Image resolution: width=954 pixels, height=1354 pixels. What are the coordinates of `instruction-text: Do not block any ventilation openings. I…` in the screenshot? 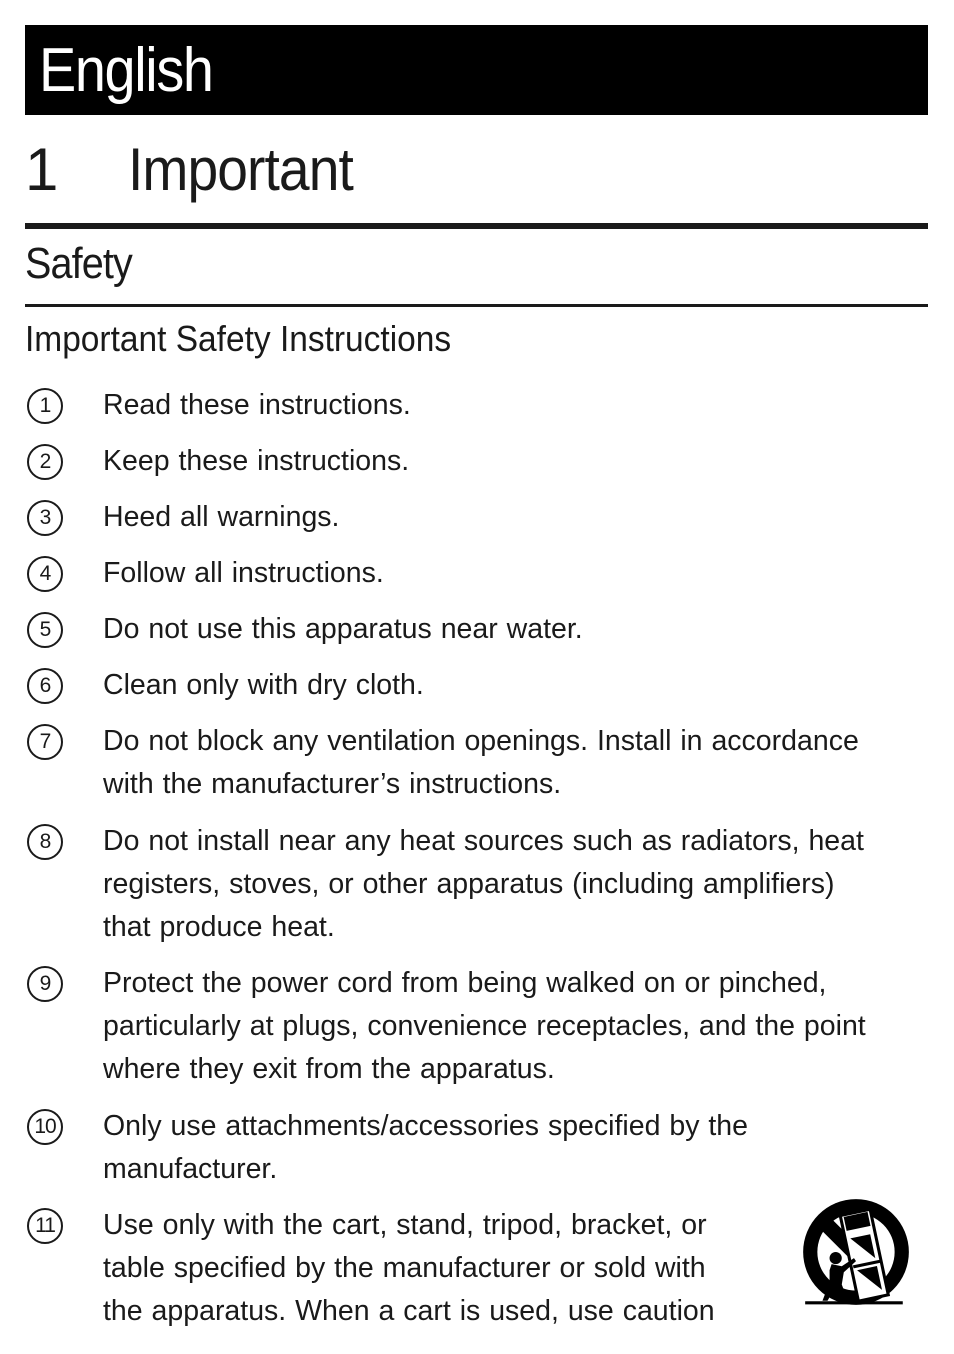 It's located at (481, 762).